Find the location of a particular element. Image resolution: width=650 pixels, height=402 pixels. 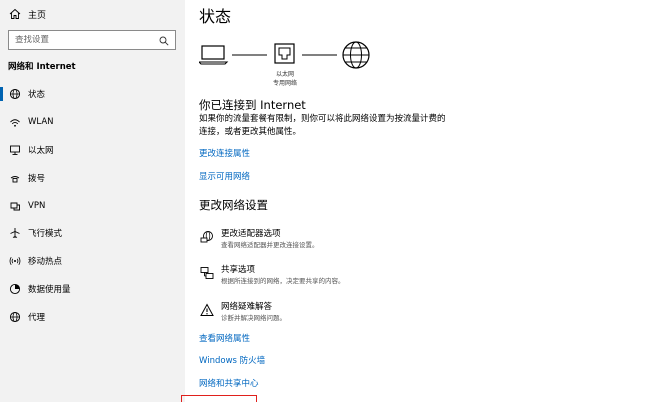

vpn-icon is located at coordinates (15, 206).